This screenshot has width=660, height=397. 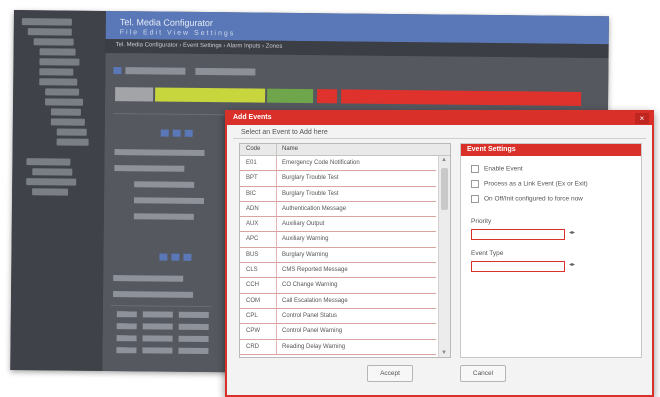 What do you see at coordinates (483, 373) in the screenshot?
I see `cancel-button: Cancel` at bounding box center [483, 373].